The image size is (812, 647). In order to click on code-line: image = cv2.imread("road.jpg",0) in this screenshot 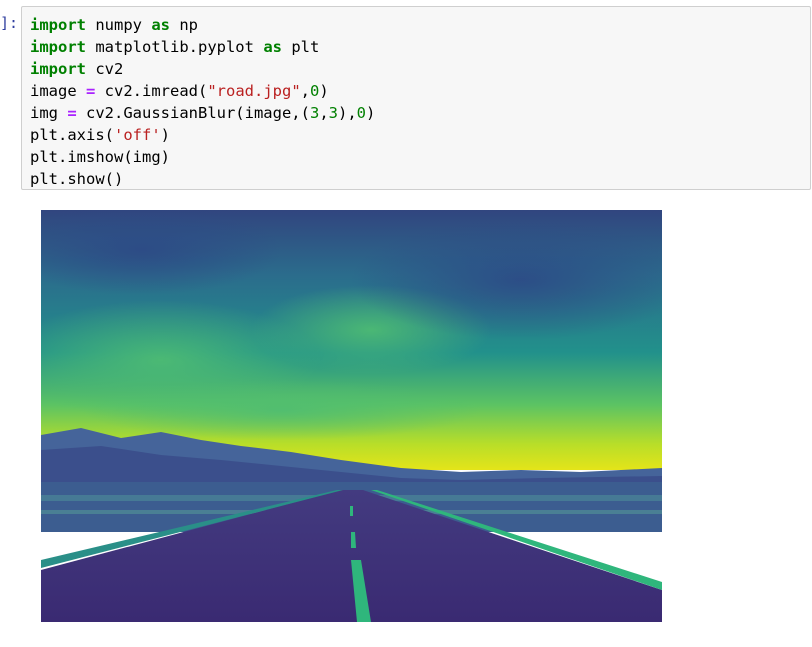, I will do `click(202, 91)`.